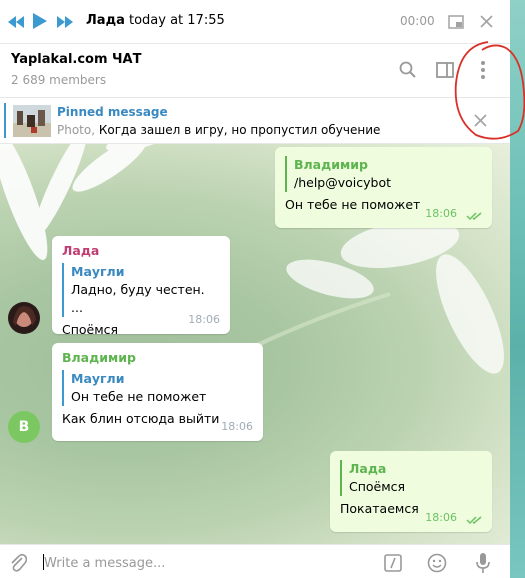 This screenshot has width=525, height=578. Describe the element at coordinates (76, 130) in the screenshot. I see `pinned-kind: Photo,` at that location.